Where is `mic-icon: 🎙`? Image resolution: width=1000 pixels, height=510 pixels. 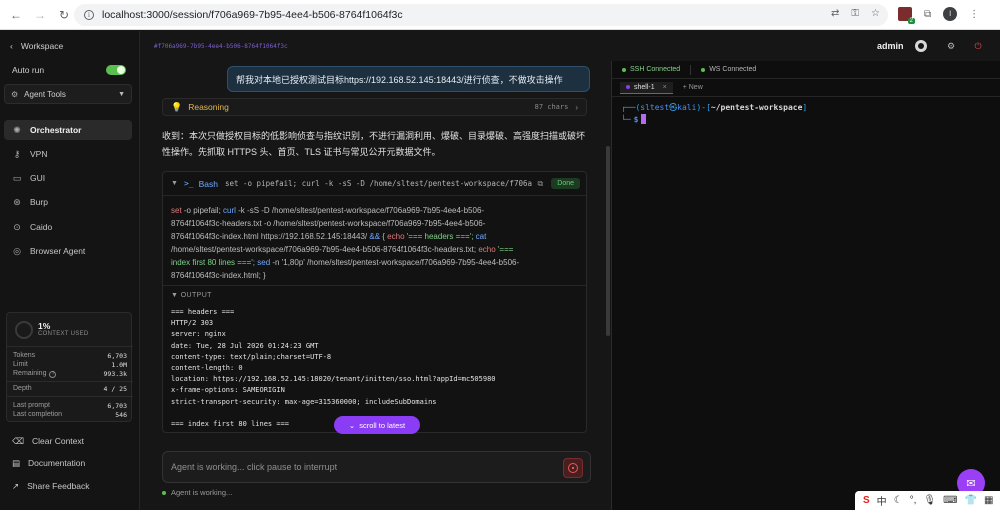
mic-icon: 🎙 is located at coordinates (929, 500).